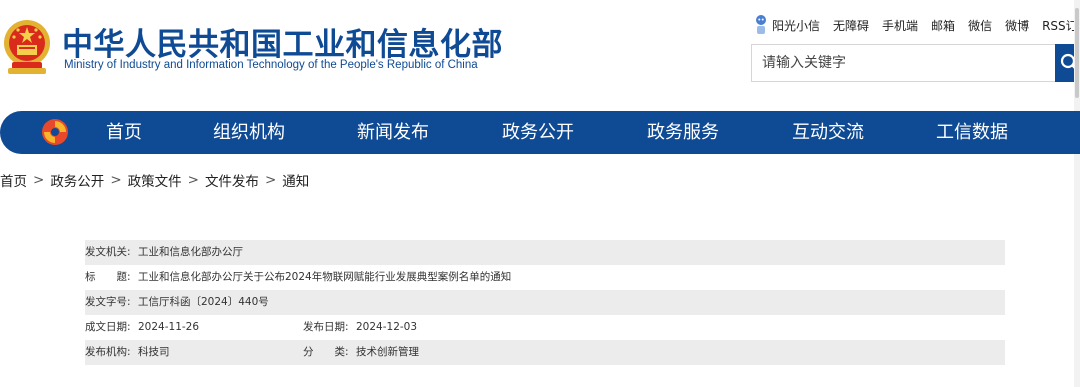 This screenshot has width=1080, height=387. I want to click on national-emblem-icon, so click(27, 47).